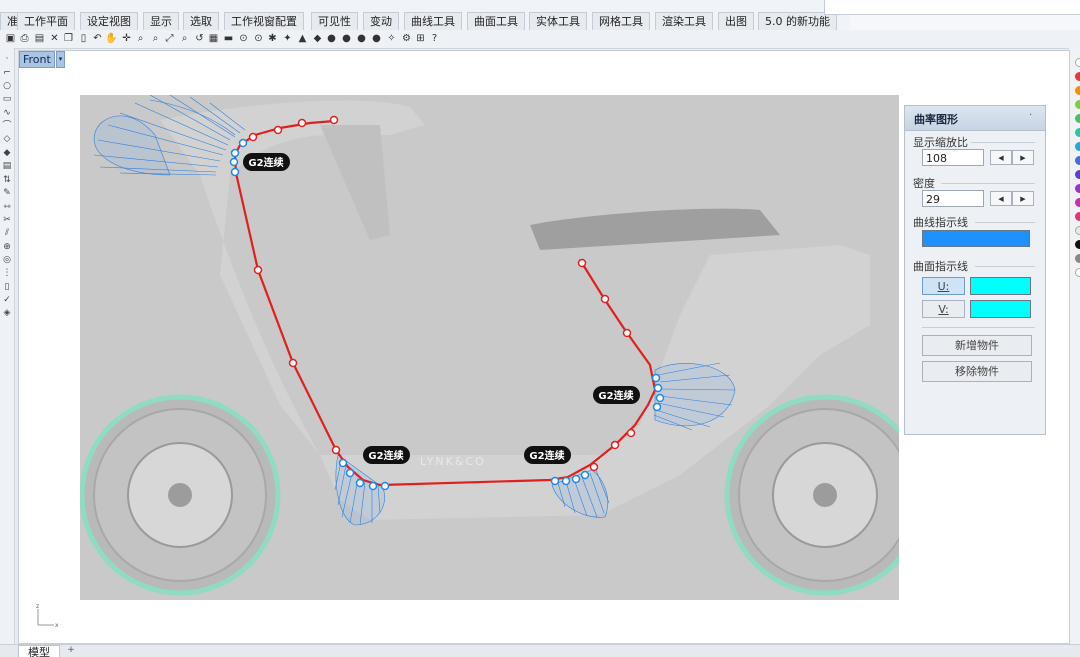  I want to click on help-icon: ?, so click(434, 38).